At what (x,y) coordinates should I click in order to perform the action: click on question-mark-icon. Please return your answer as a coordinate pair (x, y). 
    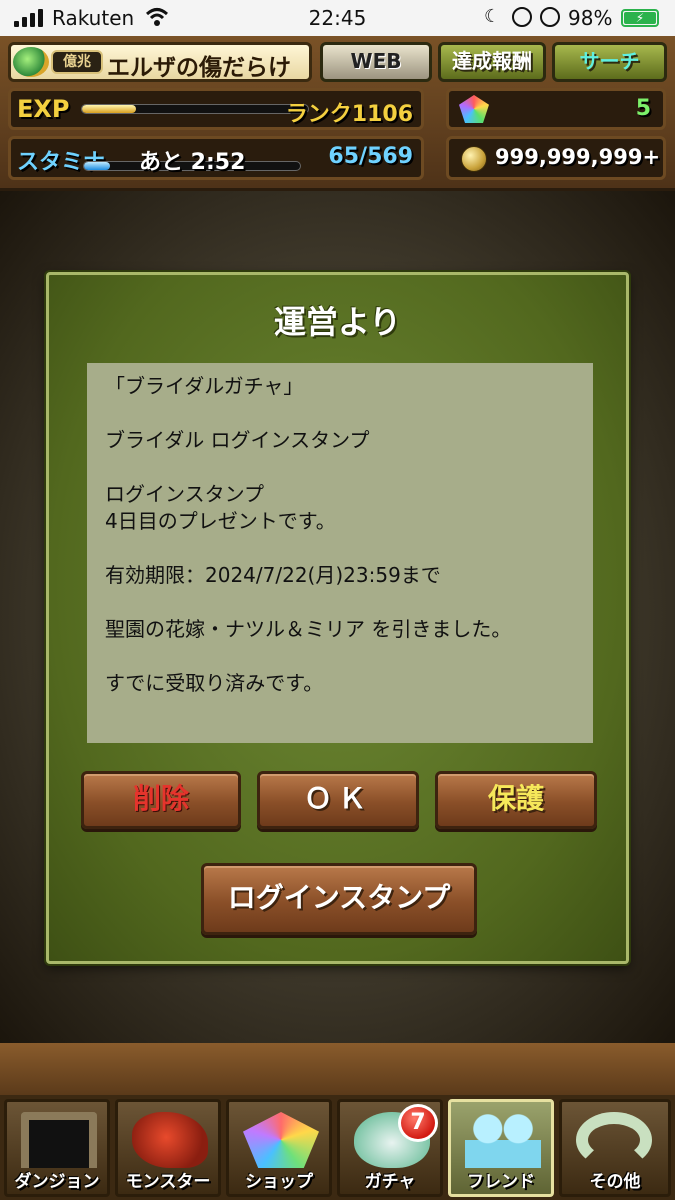
    Looking at the image, I should click on (614, 1140).